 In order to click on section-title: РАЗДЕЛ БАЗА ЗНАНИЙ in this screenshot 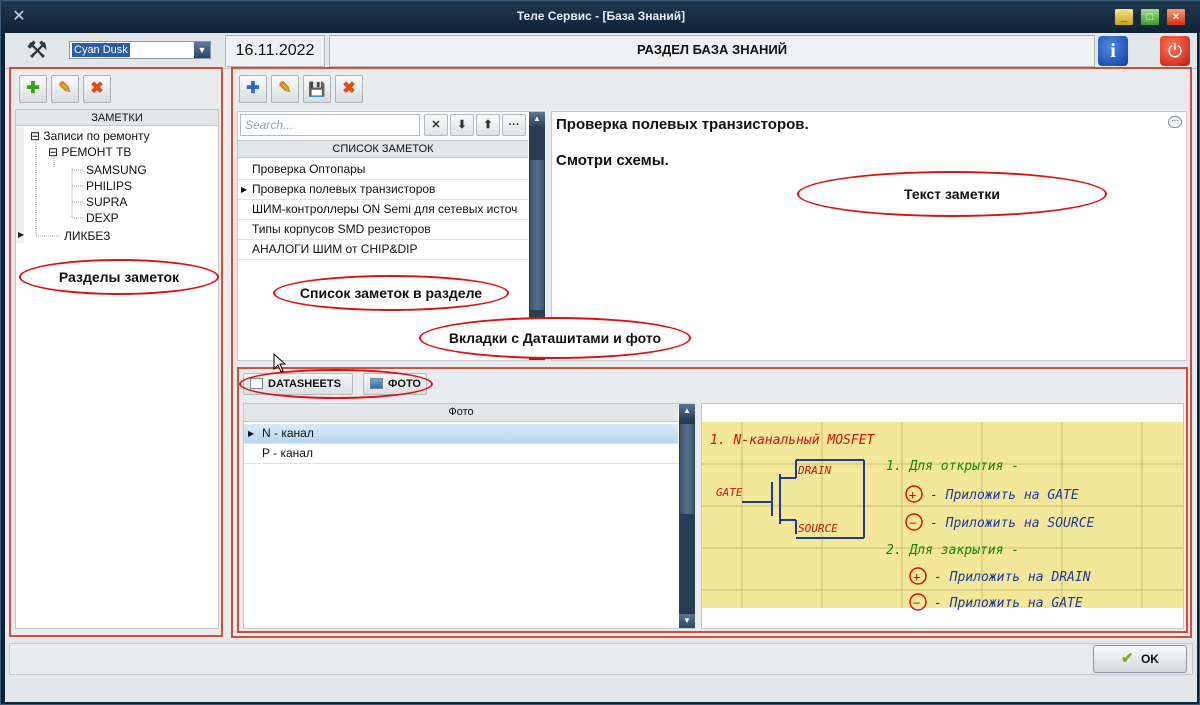, I will do `click(712, 51)`.